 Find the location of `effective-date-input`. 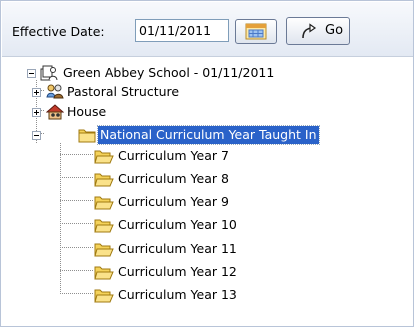

effective-date-input is located at coordinates (182, 30).